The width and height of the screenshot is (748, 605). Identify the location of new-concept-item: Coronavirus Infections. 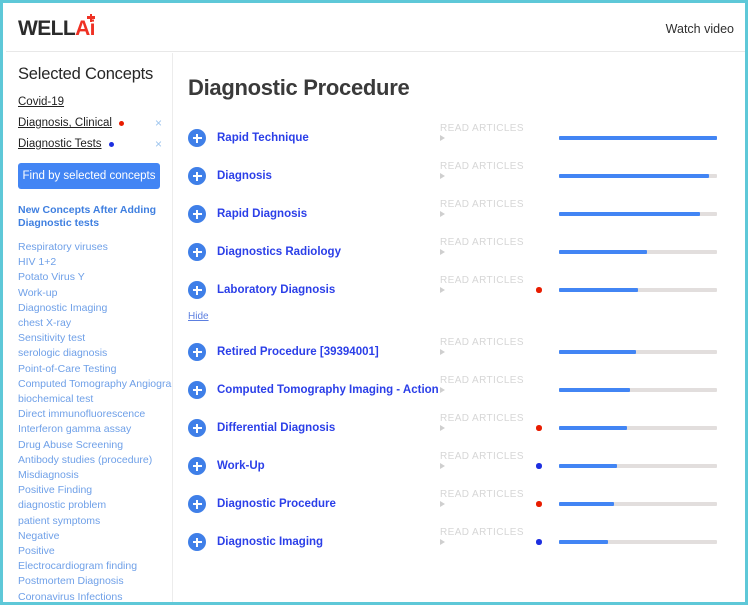
(92, 596).